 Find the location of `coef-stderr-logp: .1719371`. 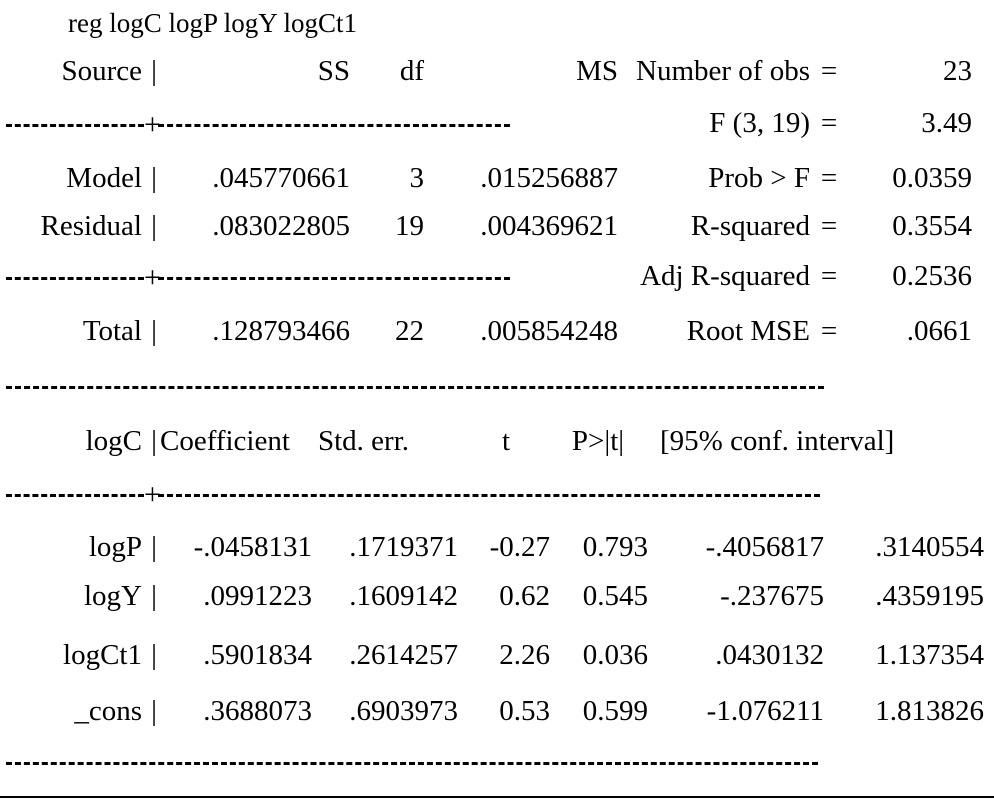

coef-stderr-logp: .1719371 is located at coordinates (403, 547).